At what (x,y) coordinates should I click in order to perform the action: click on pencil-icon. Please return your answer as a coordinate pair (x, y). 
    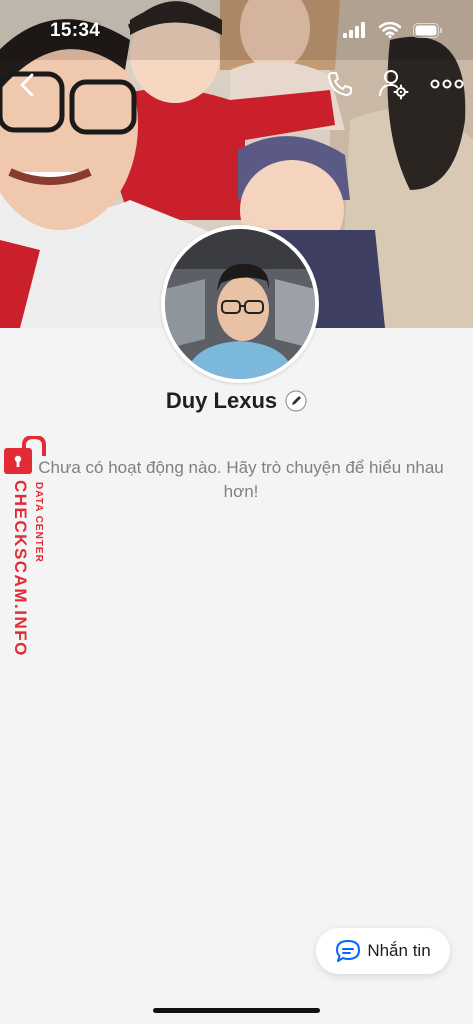
    Looking at the image, I should click on (296, 401).